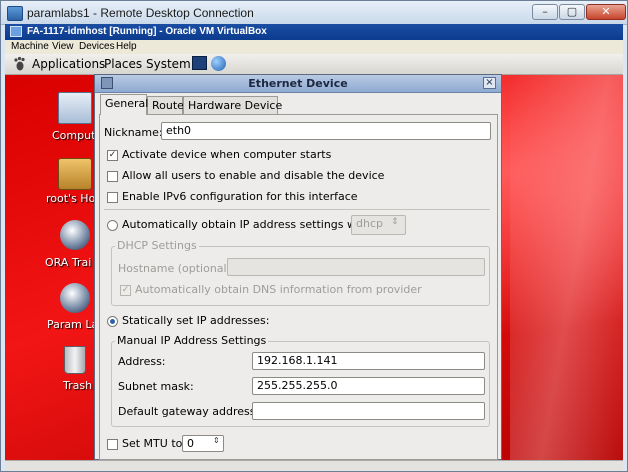 Image resolution: width=628 pixels, height=472 pixels. Describe the element at coordinates (15, 13) in the screenshot. I see `rdp-app-icon` at that location.